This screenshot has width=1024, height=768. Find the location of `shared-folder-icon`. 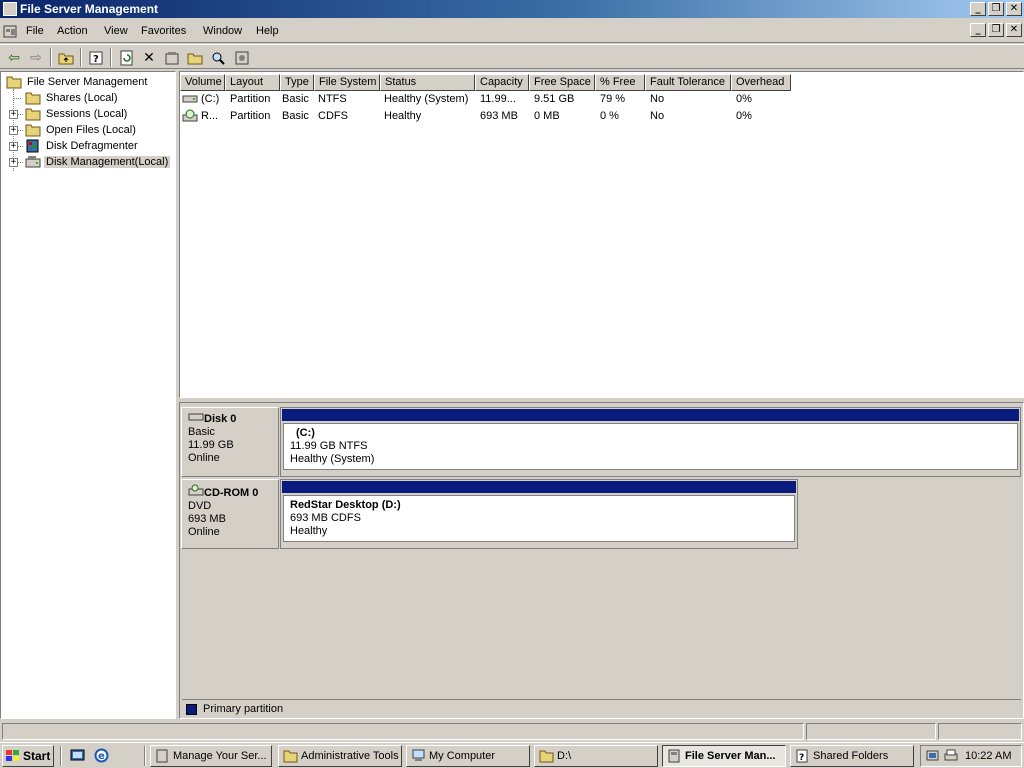

shared-folder-icon is located at coordinates (33, 98).